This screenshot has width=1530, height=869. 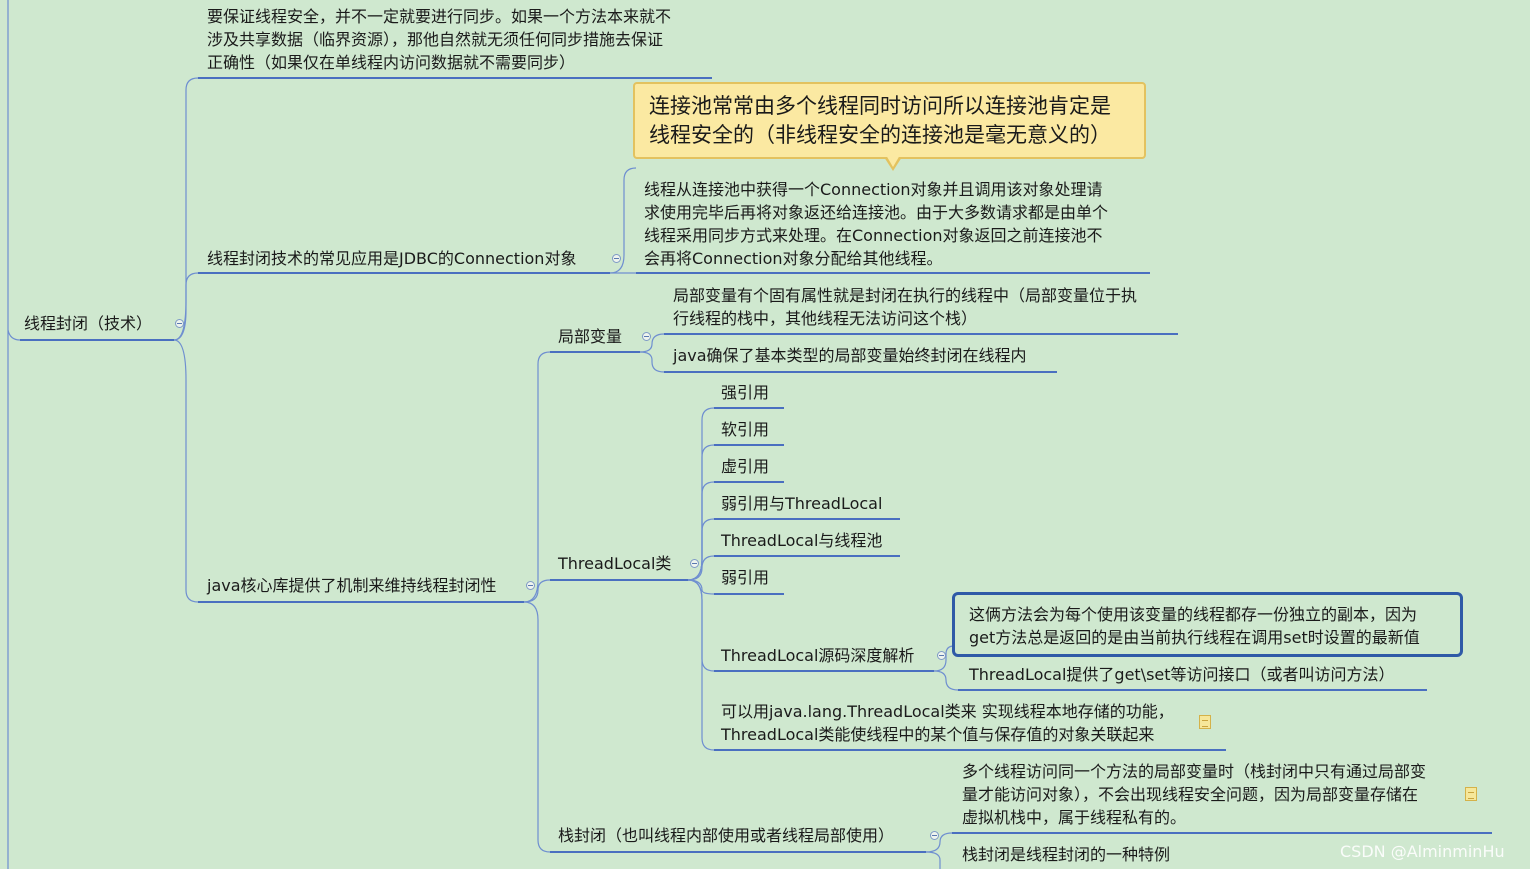 I want to click on threadlocal-storage-line-1: 可以用java.lang.ThreadLocal类来 实现线程本地存储的功能，, so click(x=947, y=711).